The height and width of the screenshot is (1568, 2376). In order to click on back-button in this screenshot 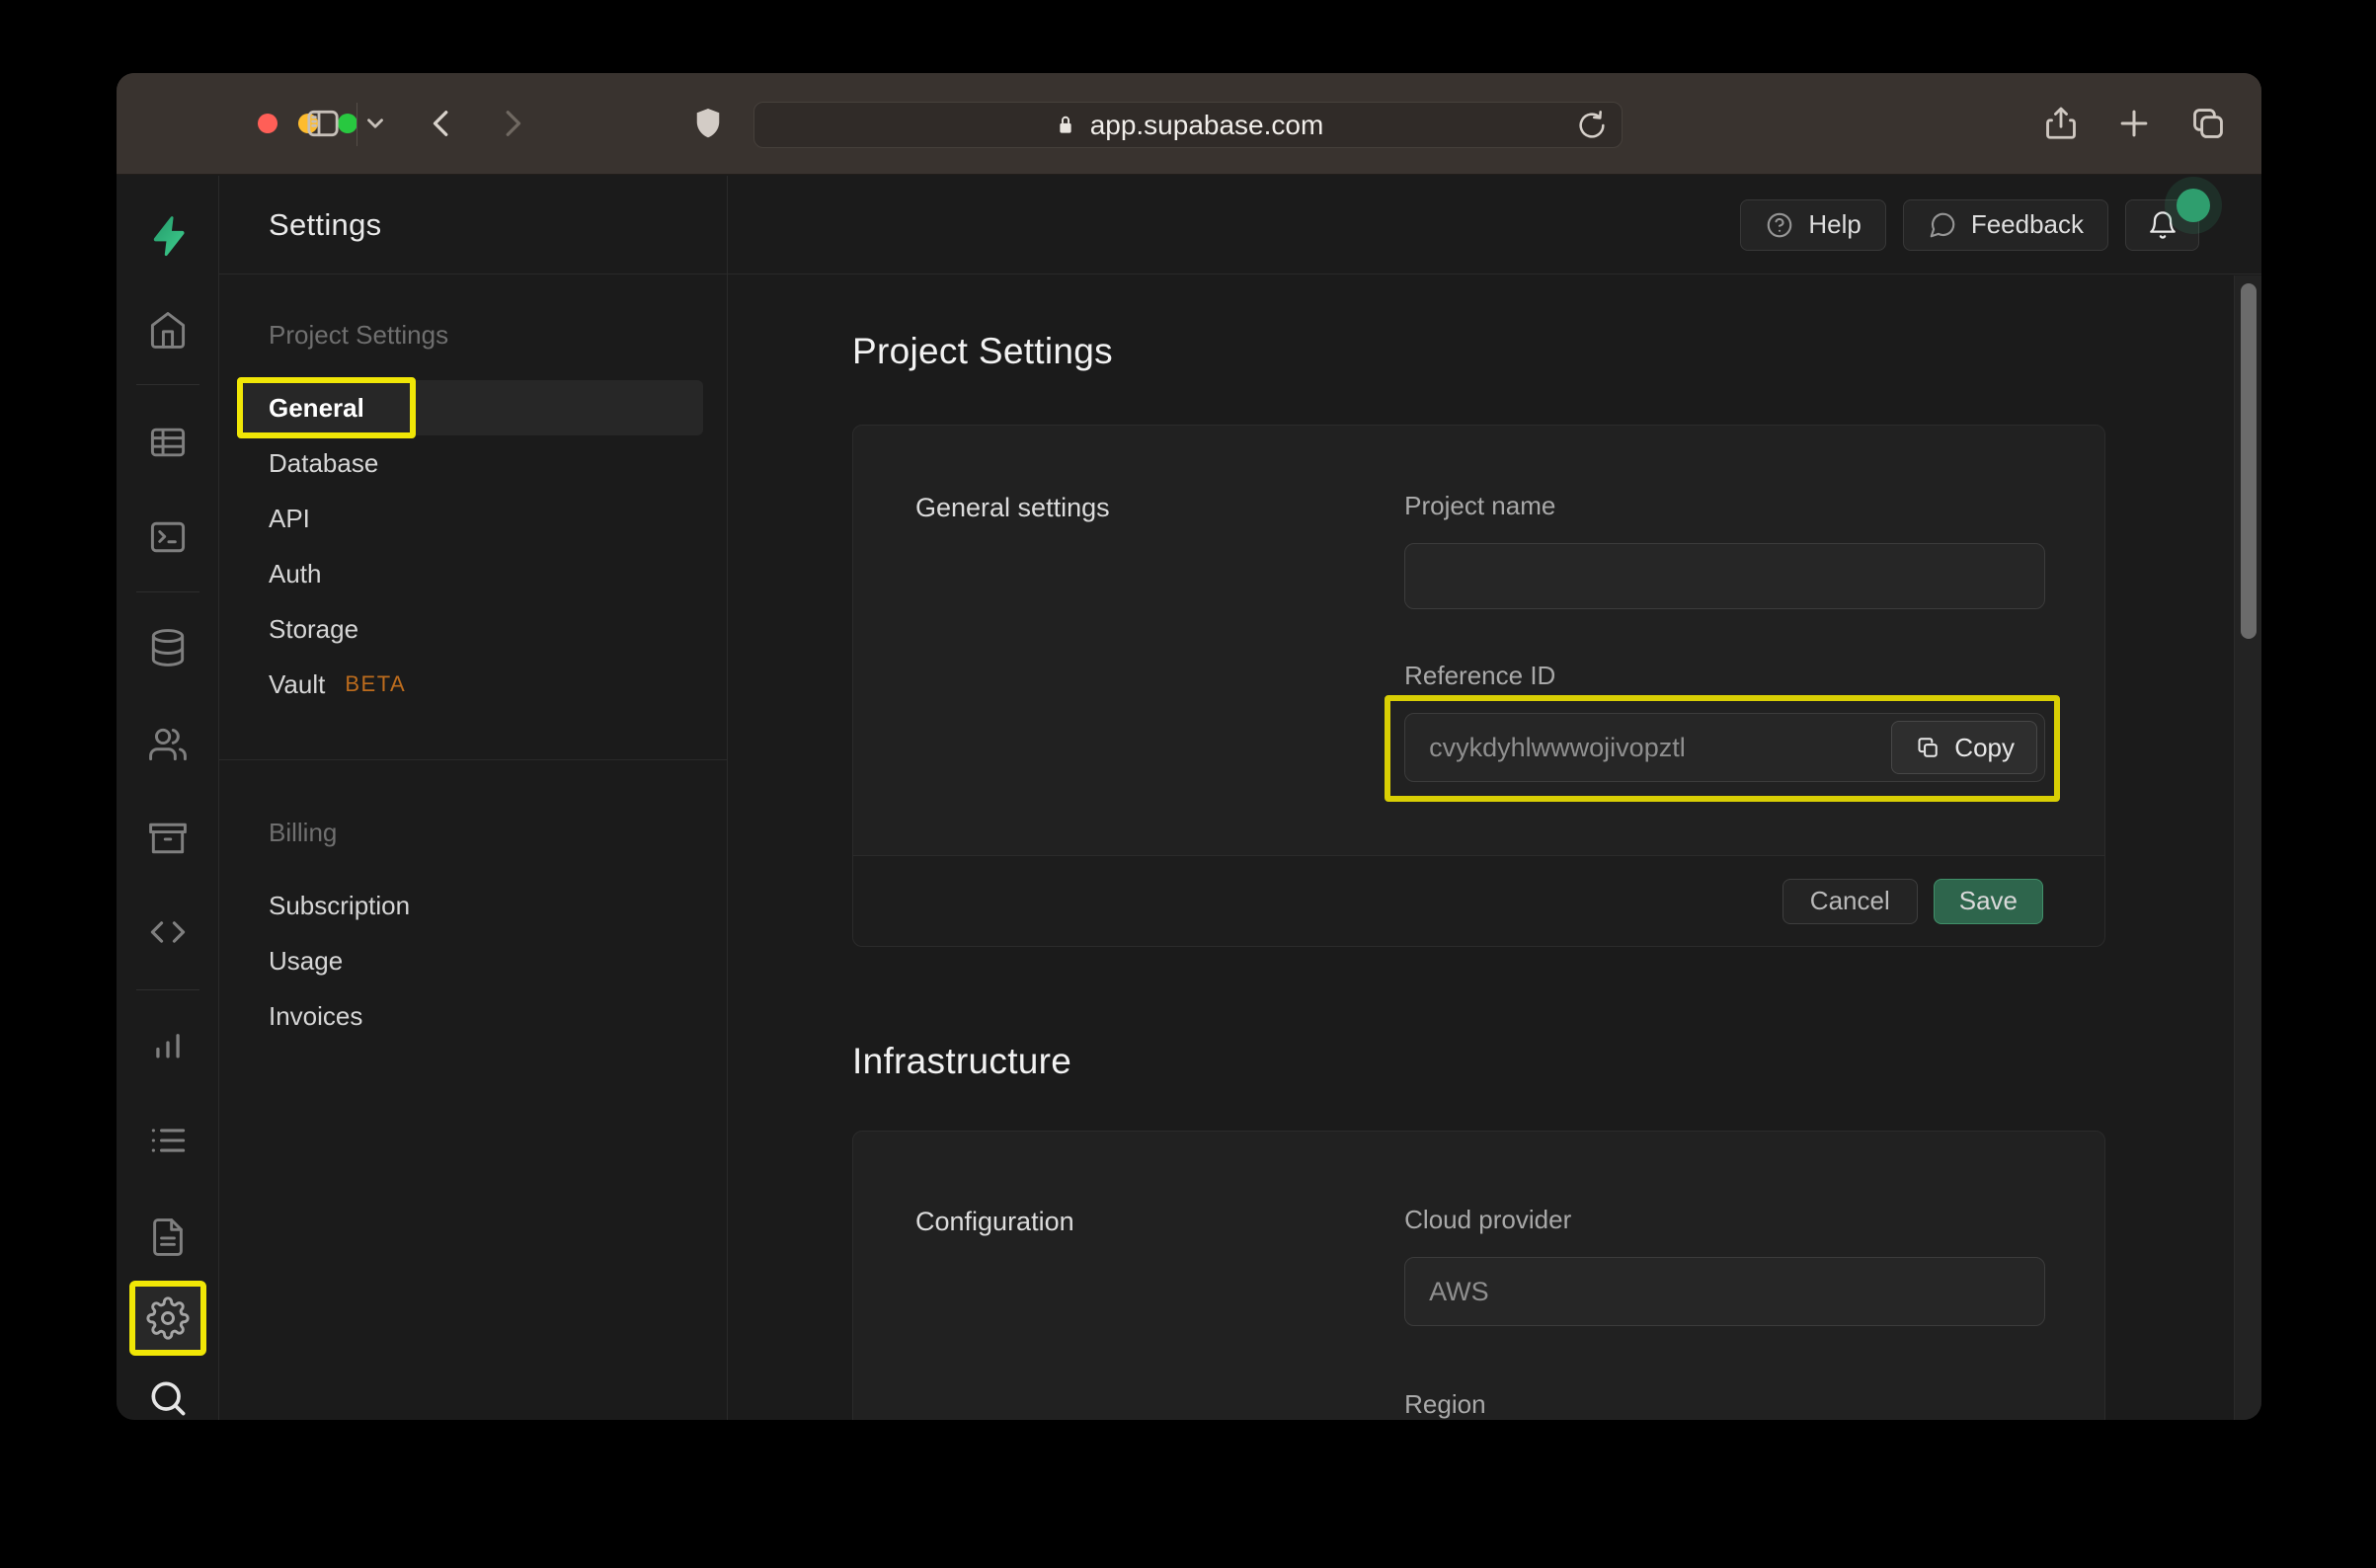, I will do `click(442, 123)`.